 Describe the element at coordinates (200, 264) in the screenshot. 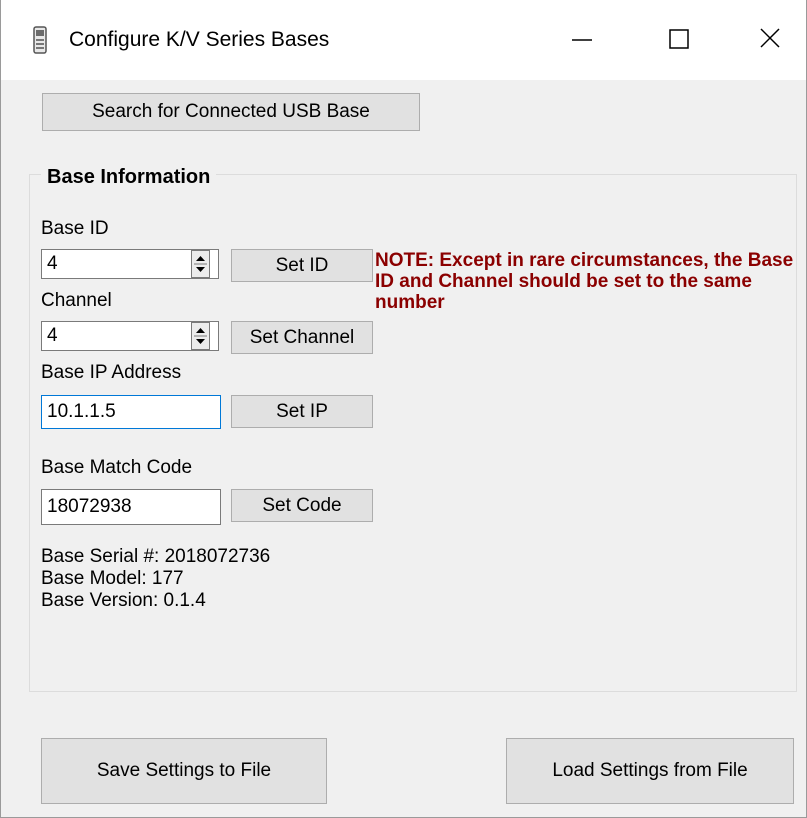

I see `base-id-stepper` at that location.